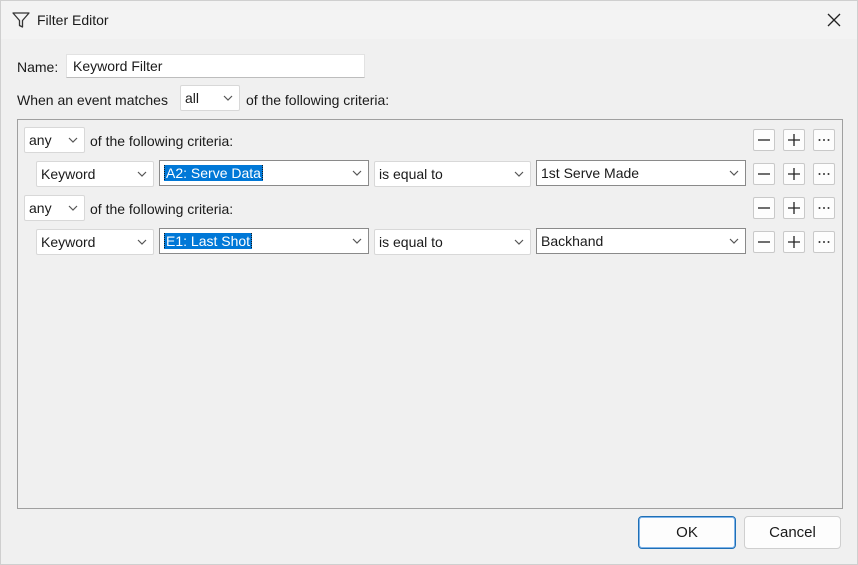 The height and width of the screenshot is (565, 858). I want to click on rule-1-field-select: A2: Serve Data, so click(264, 173).